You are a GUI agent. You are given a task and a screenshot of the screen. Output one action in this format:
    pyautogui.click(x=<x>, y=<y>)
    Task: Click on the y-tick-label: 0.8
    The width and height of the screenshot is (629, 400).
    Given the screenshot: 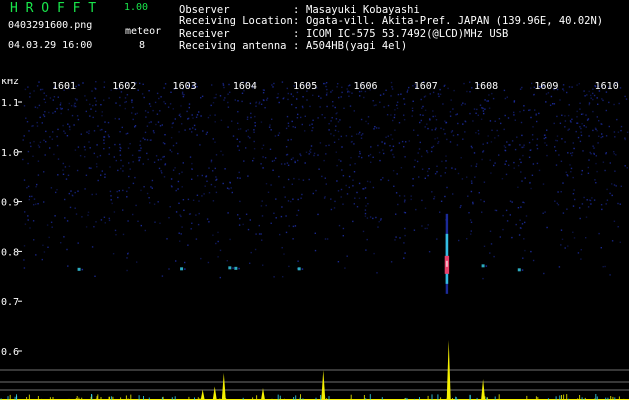 What is the action you would take?
    pyautogui.click(x=10, y=252)
    